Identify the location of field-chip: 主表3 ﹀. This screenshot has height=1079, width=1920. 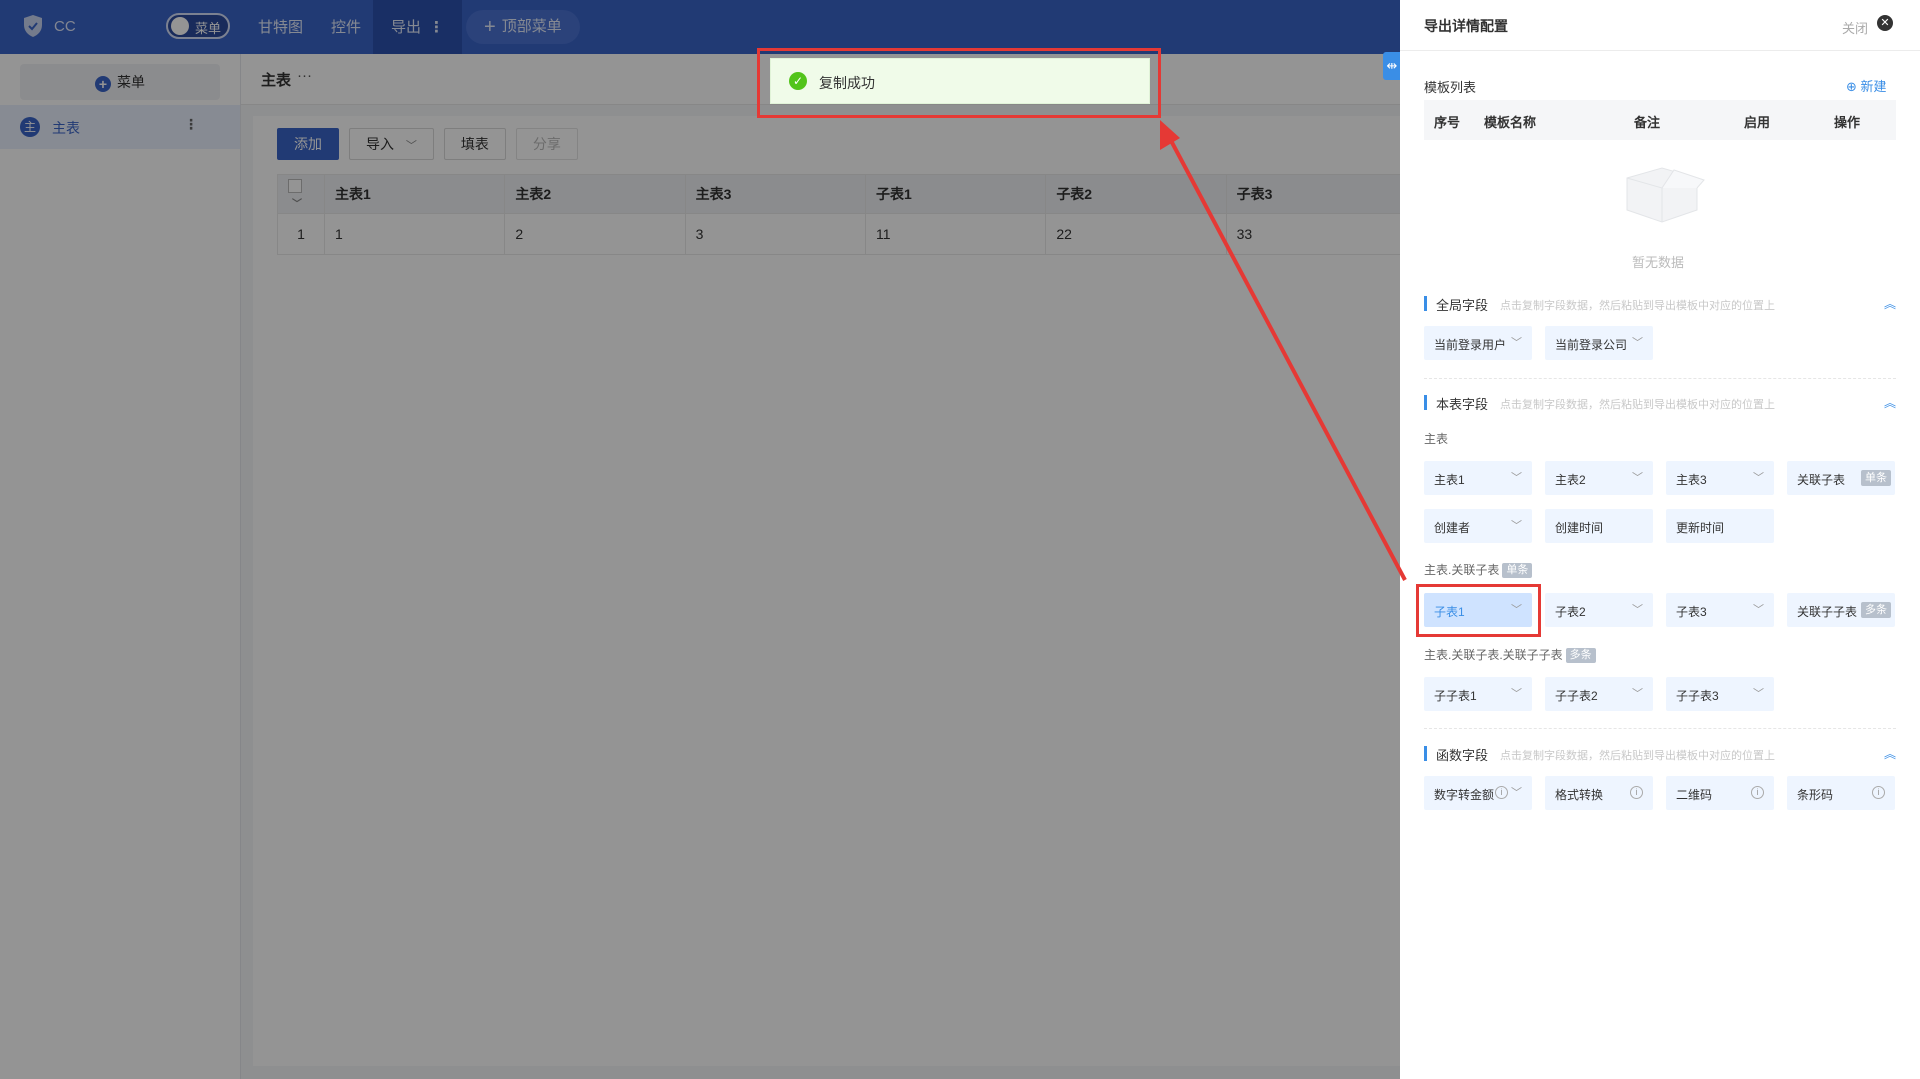
(1720, 478).